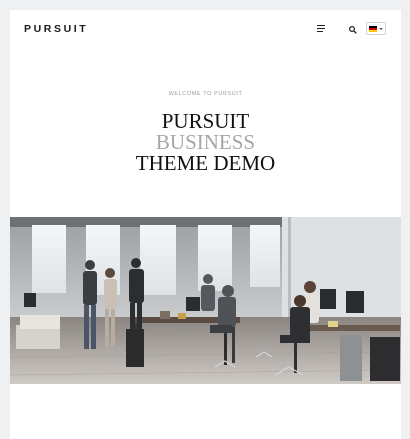 The height and width of the screenshot is (439, 410). I want to click on hero-title-line-3: THEME DEMO, so click(205, 163).